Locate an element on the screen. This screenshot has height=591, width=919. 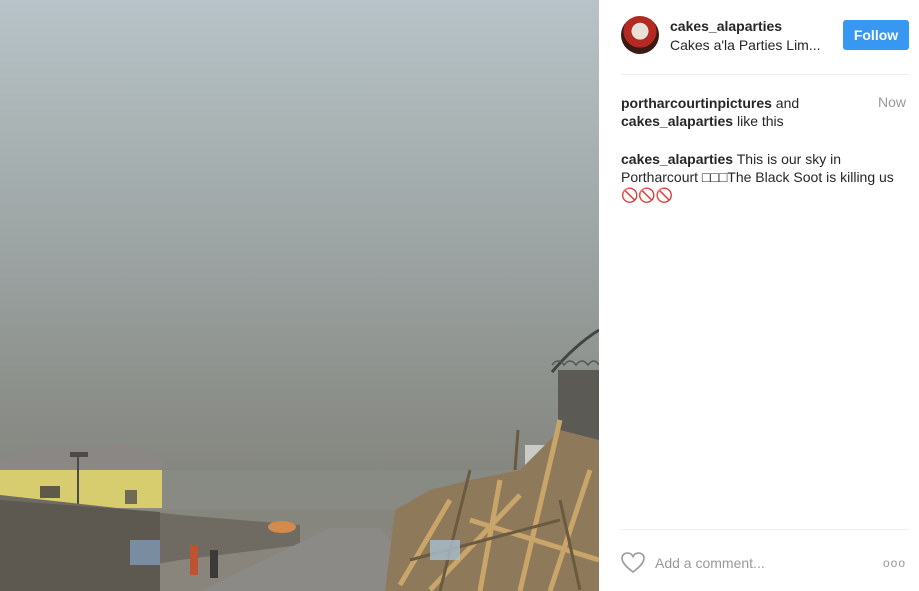
follow-button: Follow is located at coordinates (876, 35).